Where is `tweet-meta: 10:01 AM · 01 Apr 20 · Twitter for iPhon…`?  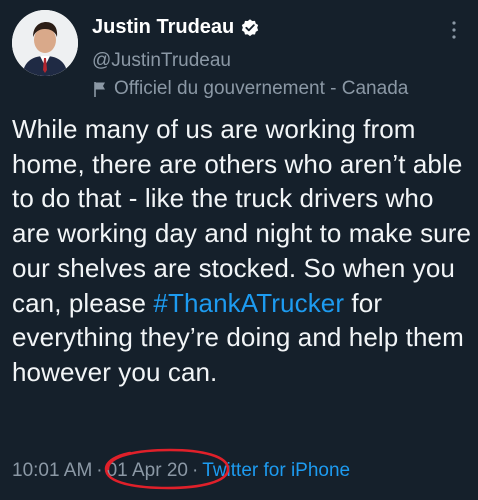
tweet-meta: 10:01 AM · 01 Apr 20 · Twitter for iPhon… is located at coordinates (181, 471).